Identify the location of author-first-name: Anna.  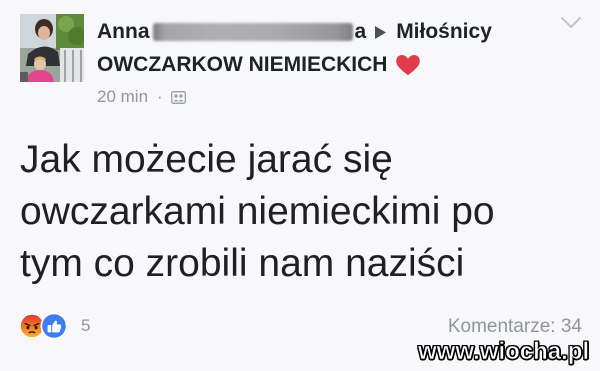
(123, 32).